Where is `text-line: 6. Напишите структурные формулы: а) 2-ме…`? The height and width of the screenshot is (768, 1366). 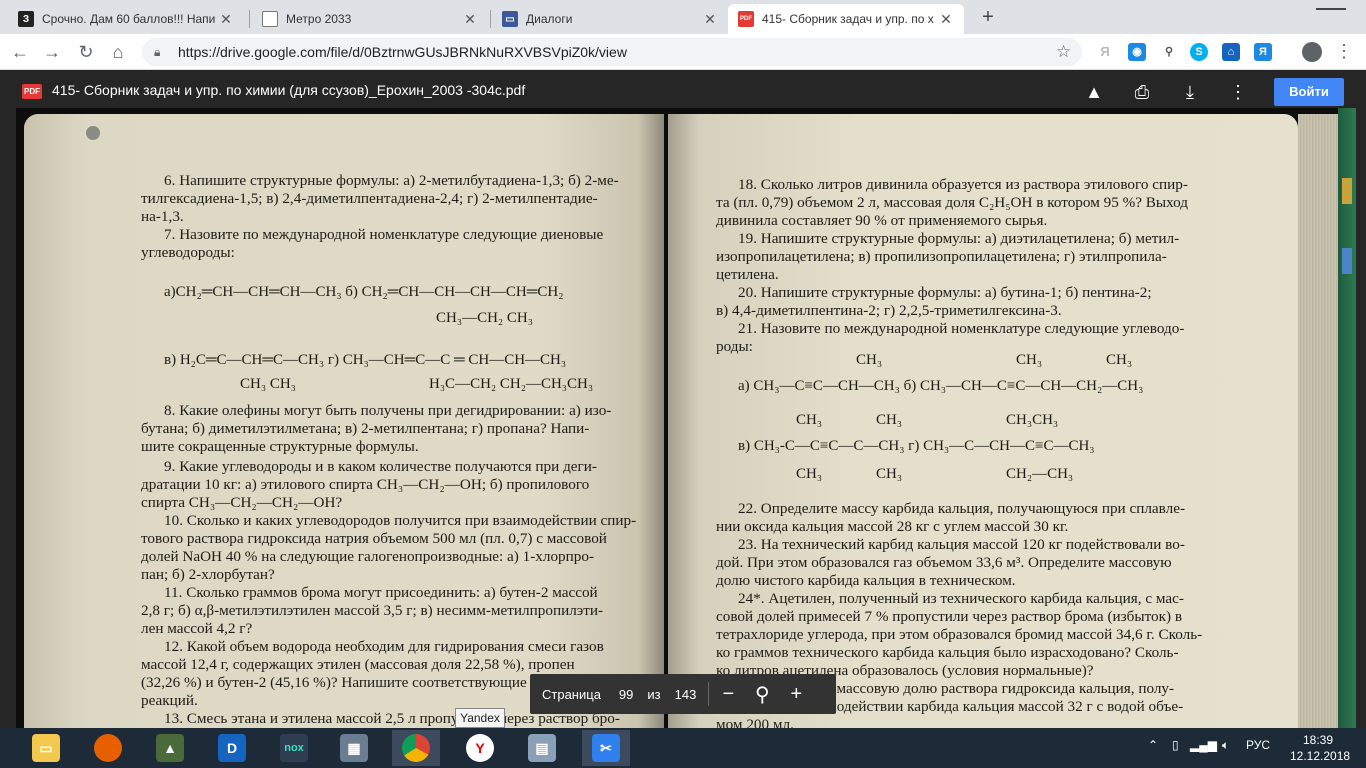
text-line: 6. Напишите структурные формулы: а) 2-ме… is located at coordinates (391, 180).